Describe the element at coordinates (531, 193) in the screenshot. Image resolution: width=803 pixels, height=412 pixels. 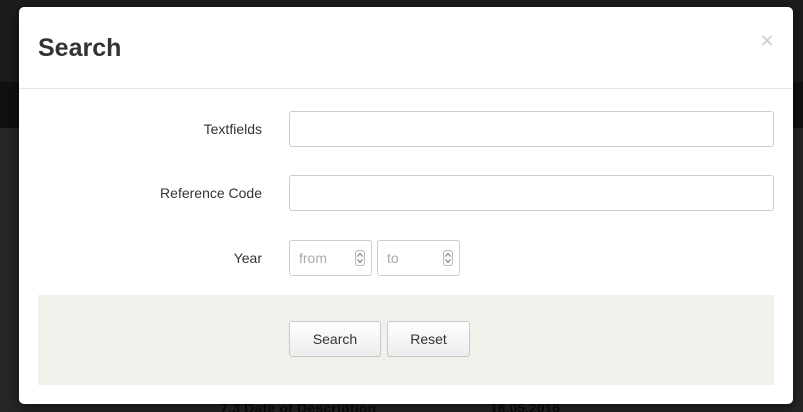
I see `reference-code-input` at that location.